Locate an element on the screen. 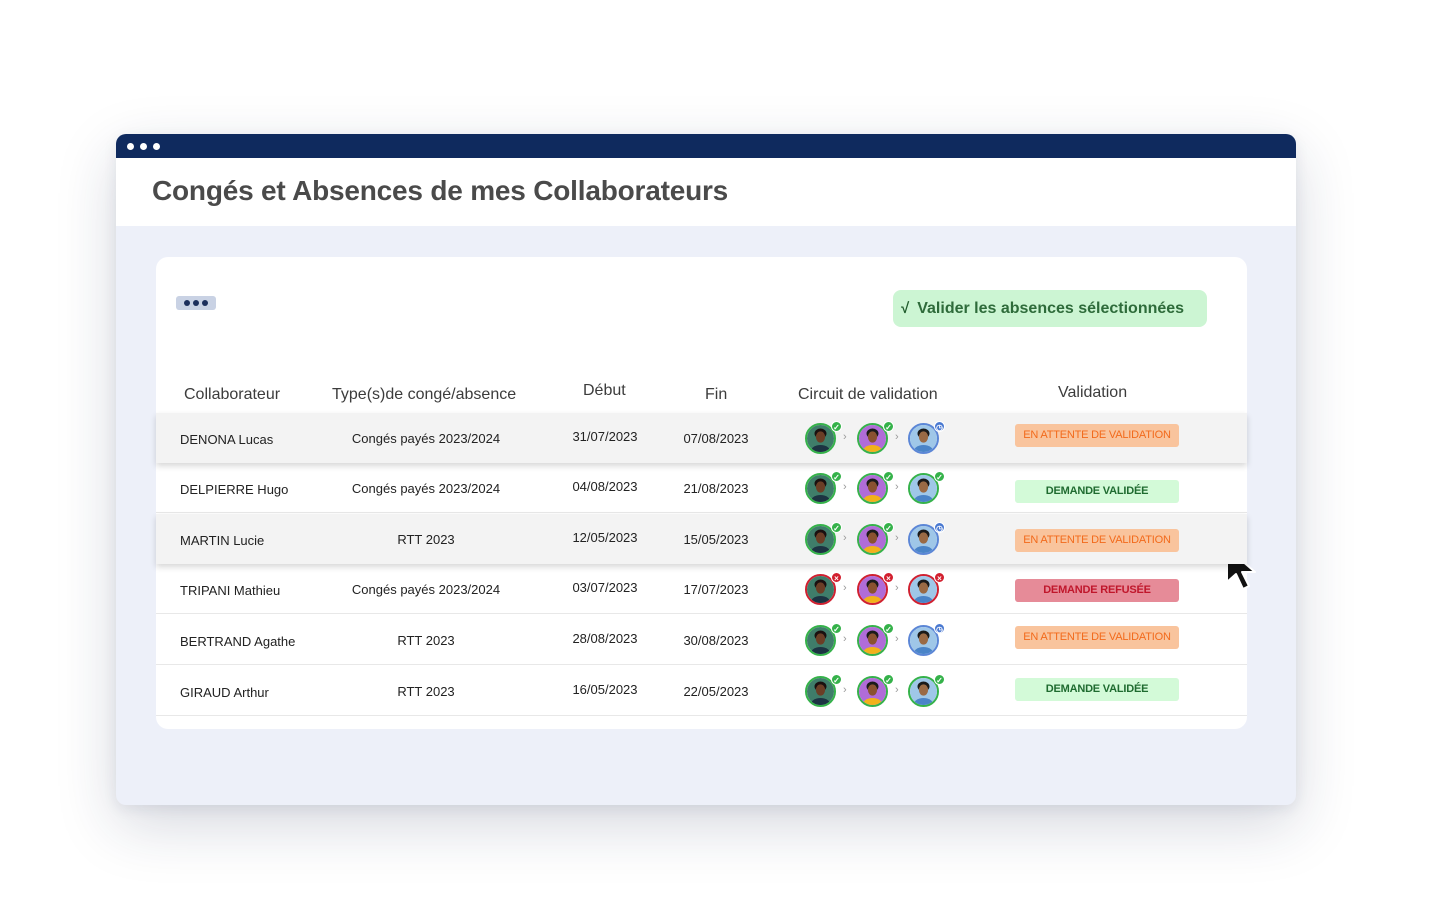 The image size is (1452, 910). cell-start: 31/07/2023 is located at coordinates (605, 436).